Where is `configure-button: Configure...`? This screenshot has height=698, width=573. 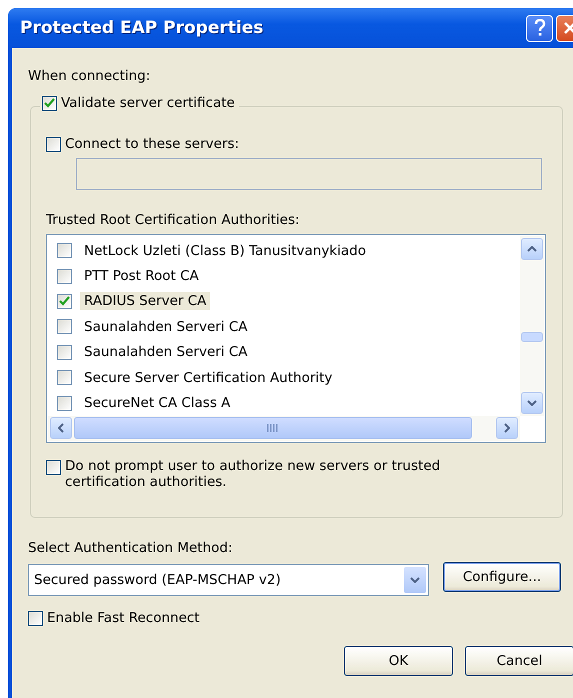 configure-button: Configure... is located at coordinates (502, 577).